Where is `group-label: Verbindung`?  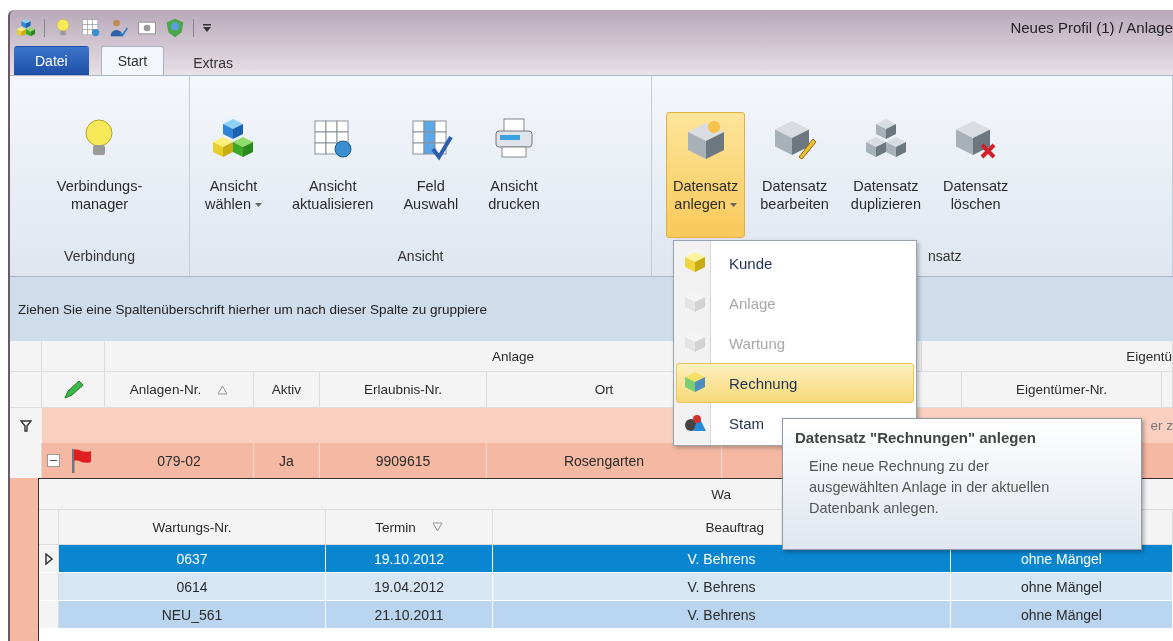
group-label: Verbindung is located at coordinates (99, 256).